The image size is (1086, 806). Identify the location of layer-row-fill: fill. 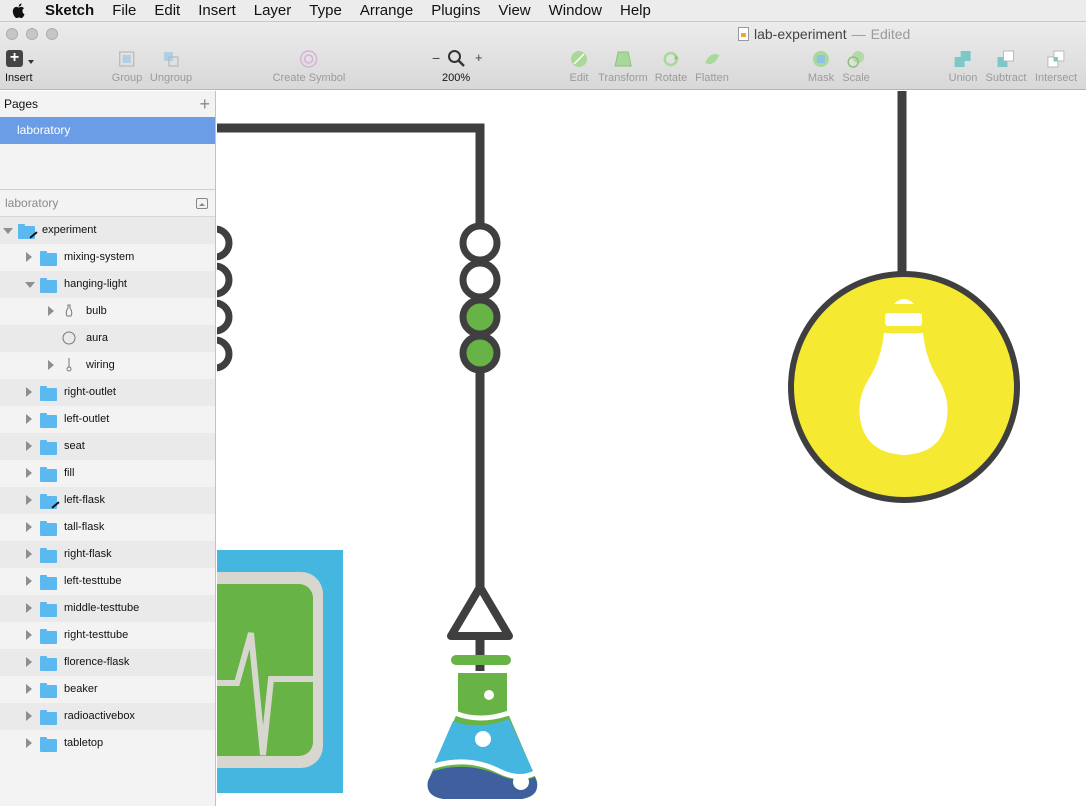
(107, 473).